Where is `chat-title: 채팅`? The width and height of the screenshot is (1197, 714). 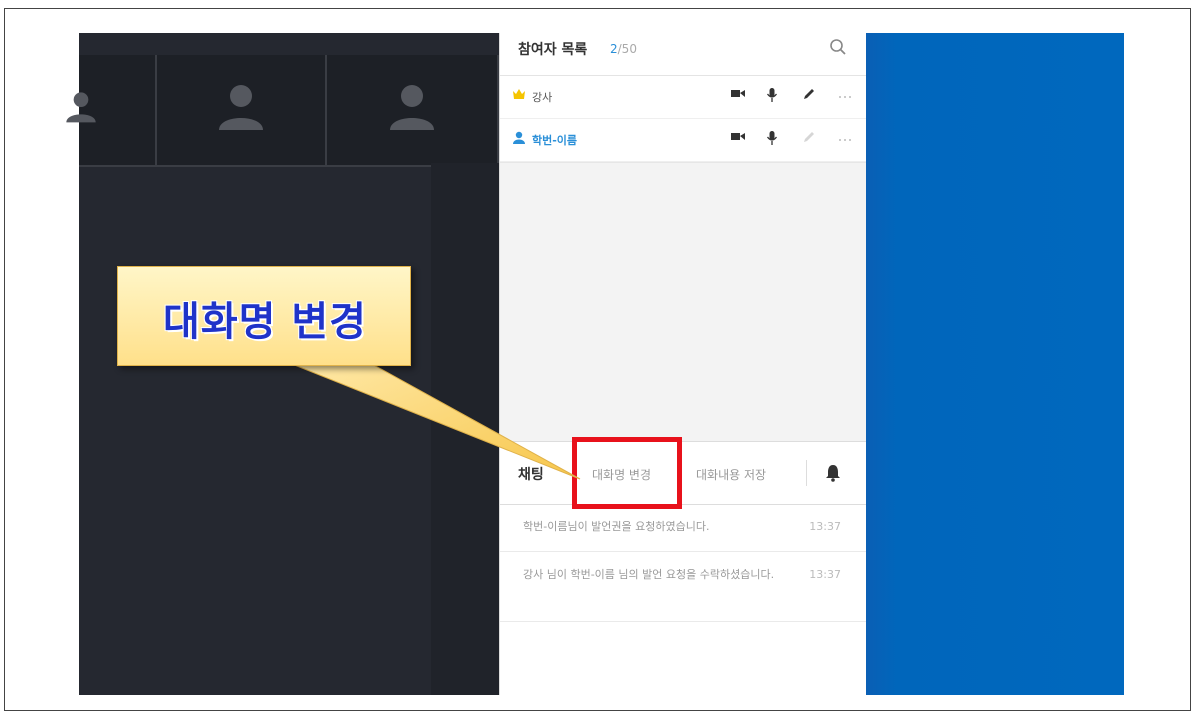
chat-title: 채팅 is located at coordinates (531, 475).